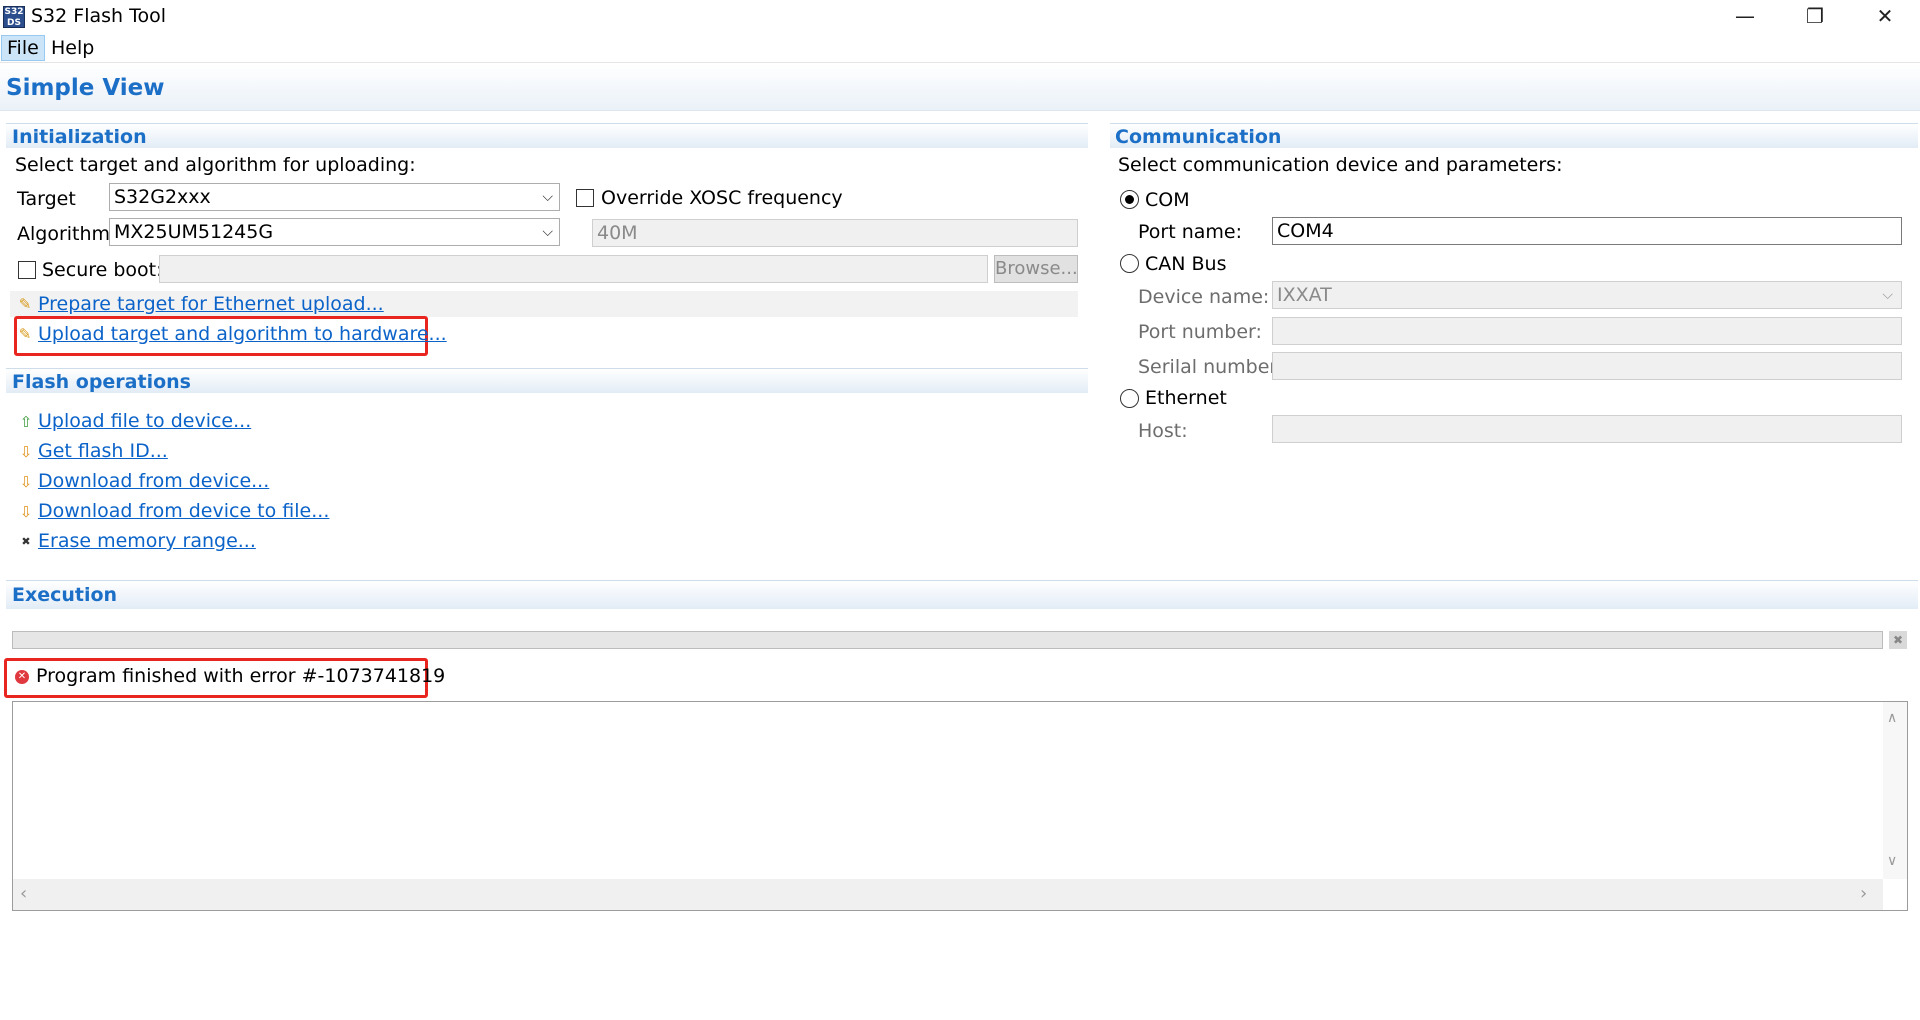 Image resolution: width=1920 pixels, height=1020 pixels. I want to click on host-field, so click(1587, 429).